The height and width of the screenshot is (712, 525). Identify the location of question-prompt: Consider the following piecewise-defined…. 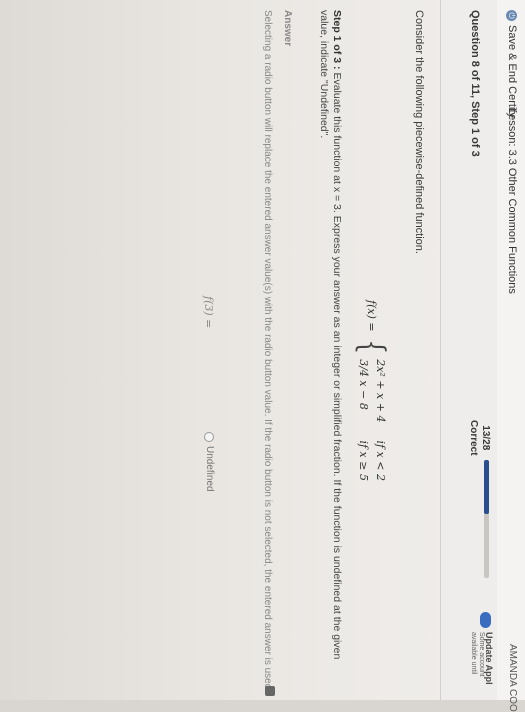
(419, 132).